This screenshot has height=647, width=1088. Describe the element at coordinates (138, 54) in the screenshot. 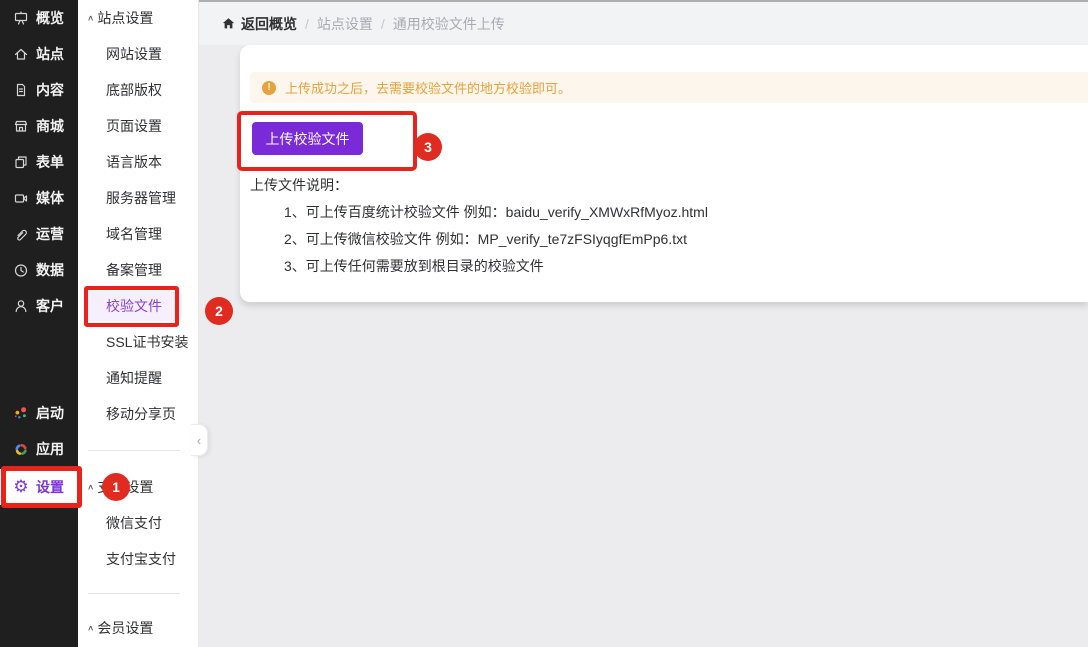

I see `submenu-item-website-settings: 网站设置` at that location.